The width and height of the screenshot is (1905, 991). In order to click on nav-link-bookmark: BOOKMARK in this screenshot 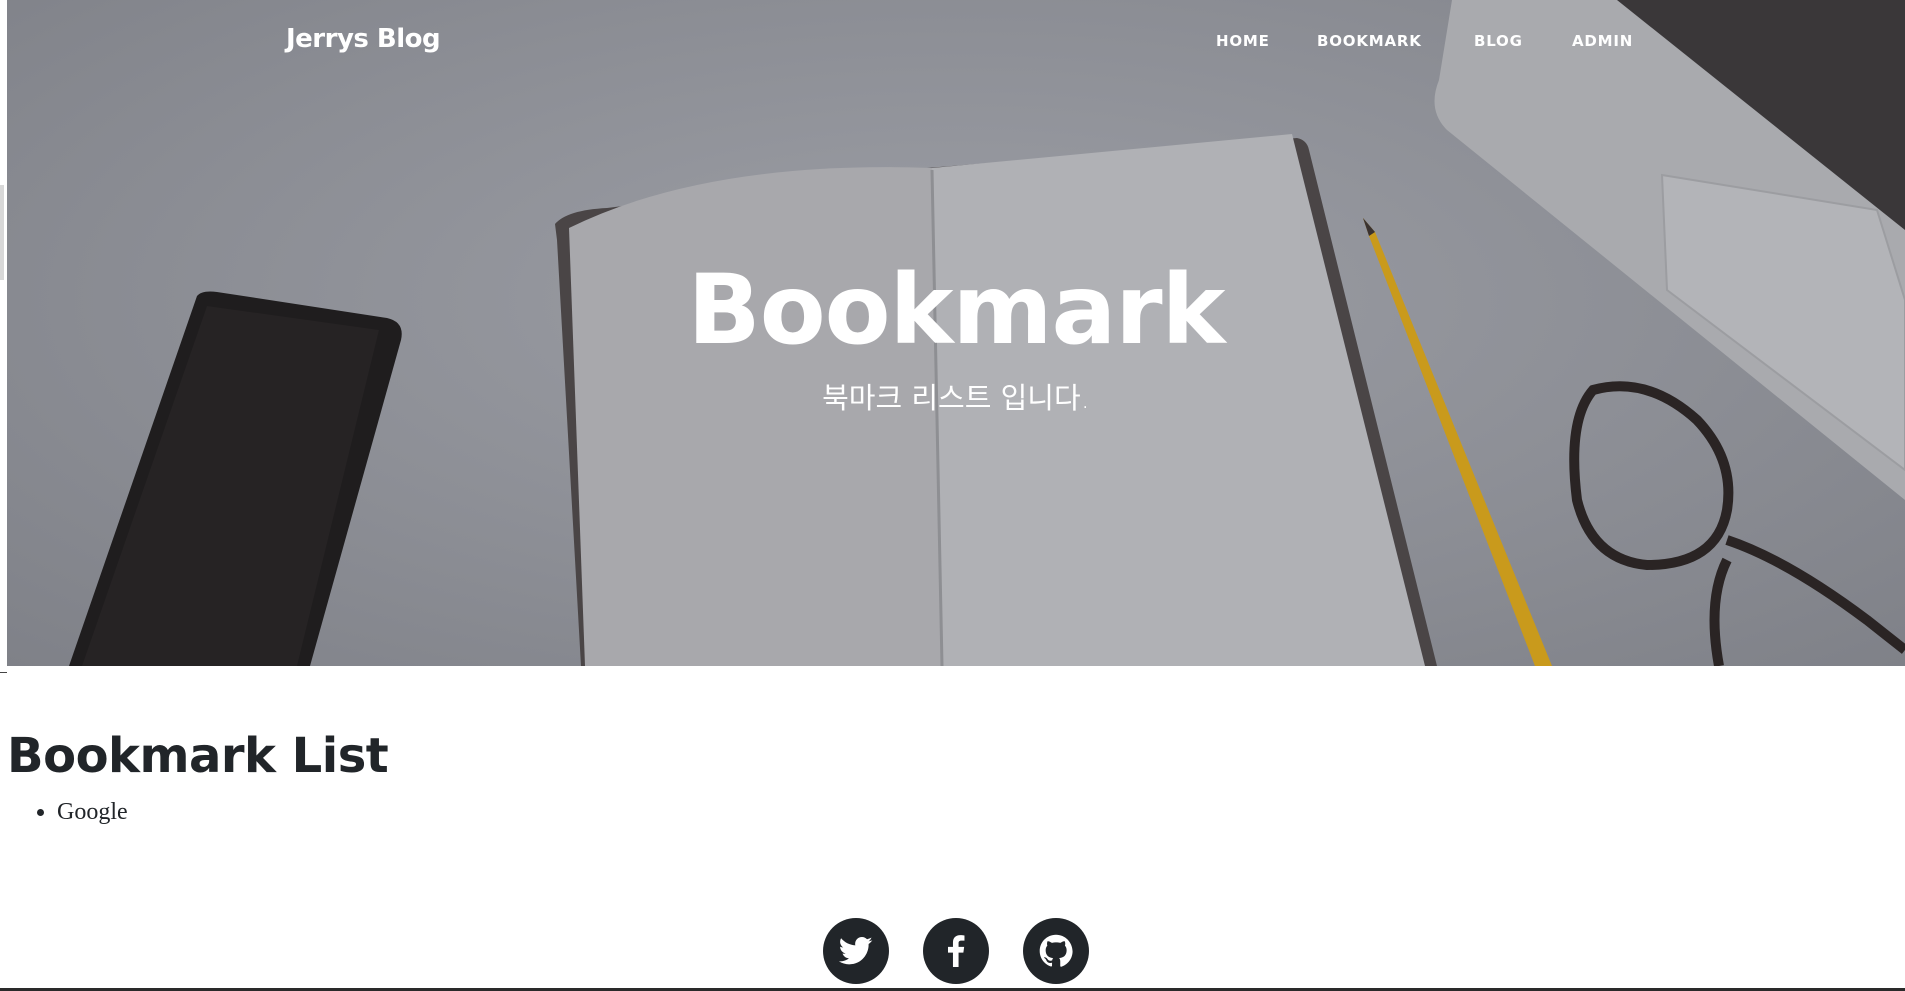, I will do `click(1369, 41)`.